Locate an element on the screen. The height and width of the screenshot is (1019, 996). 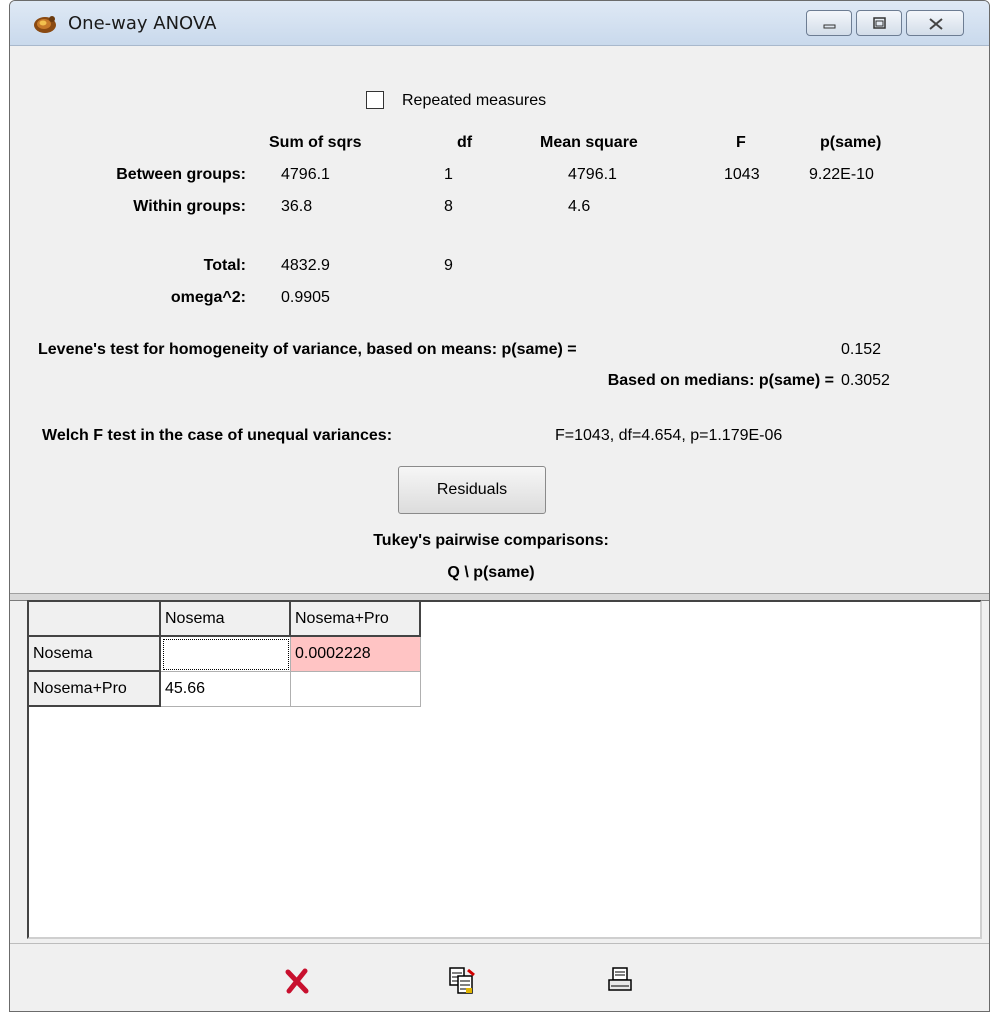
title-bar: One-way ANOVA is located at coordinates (499, 23).